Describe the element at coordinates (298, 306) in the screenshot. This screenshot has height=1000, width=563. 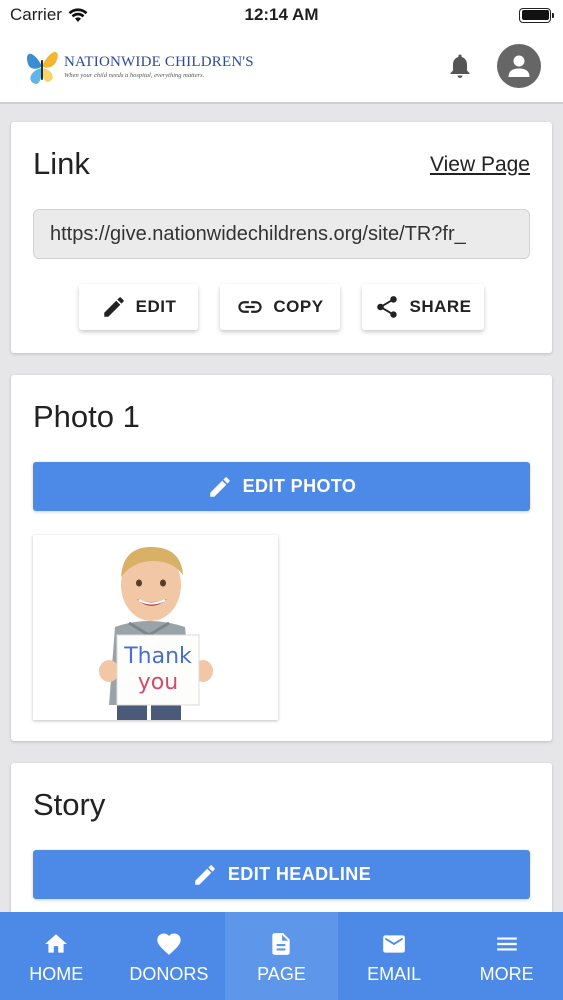
I see `copy-link-label: COPY` at that location.